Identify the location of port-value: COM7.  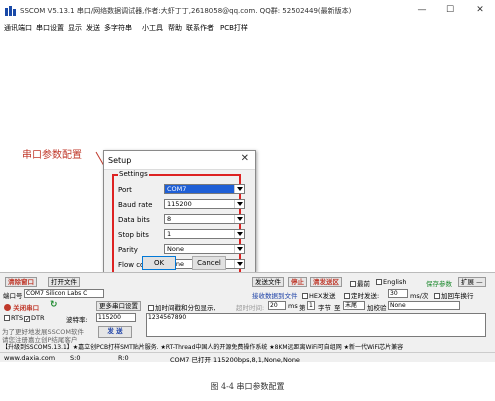
(177, 189).